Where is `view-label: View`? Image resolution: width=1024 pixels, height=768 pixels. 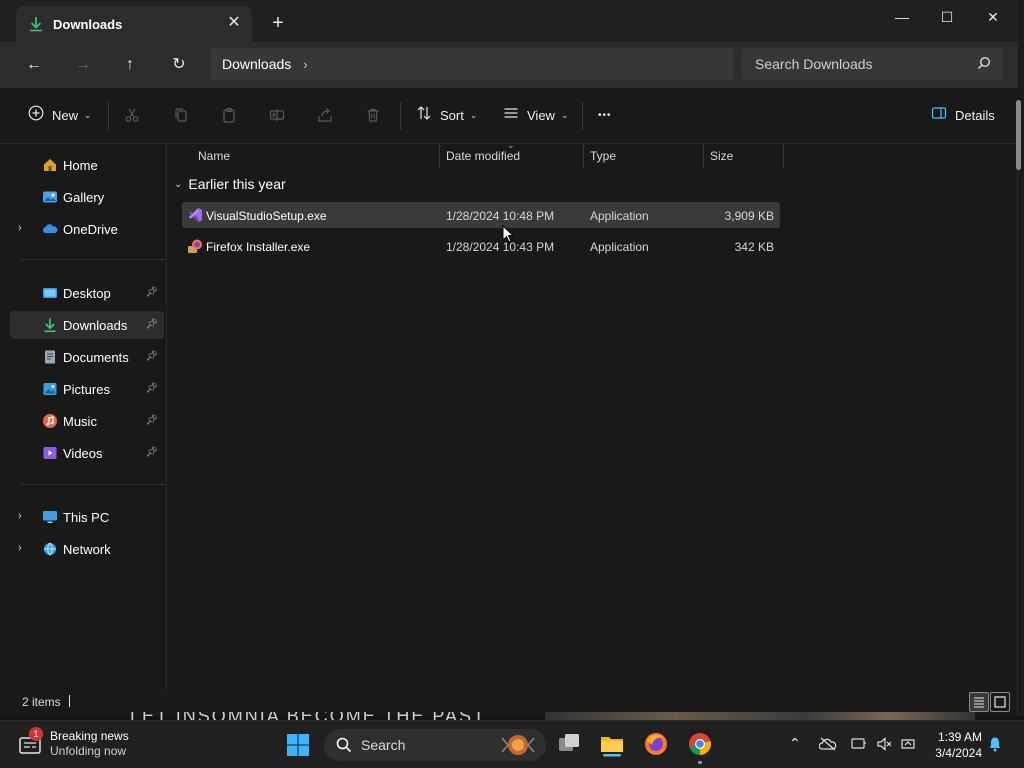 view-label: View is located at coordinates (541, 115).